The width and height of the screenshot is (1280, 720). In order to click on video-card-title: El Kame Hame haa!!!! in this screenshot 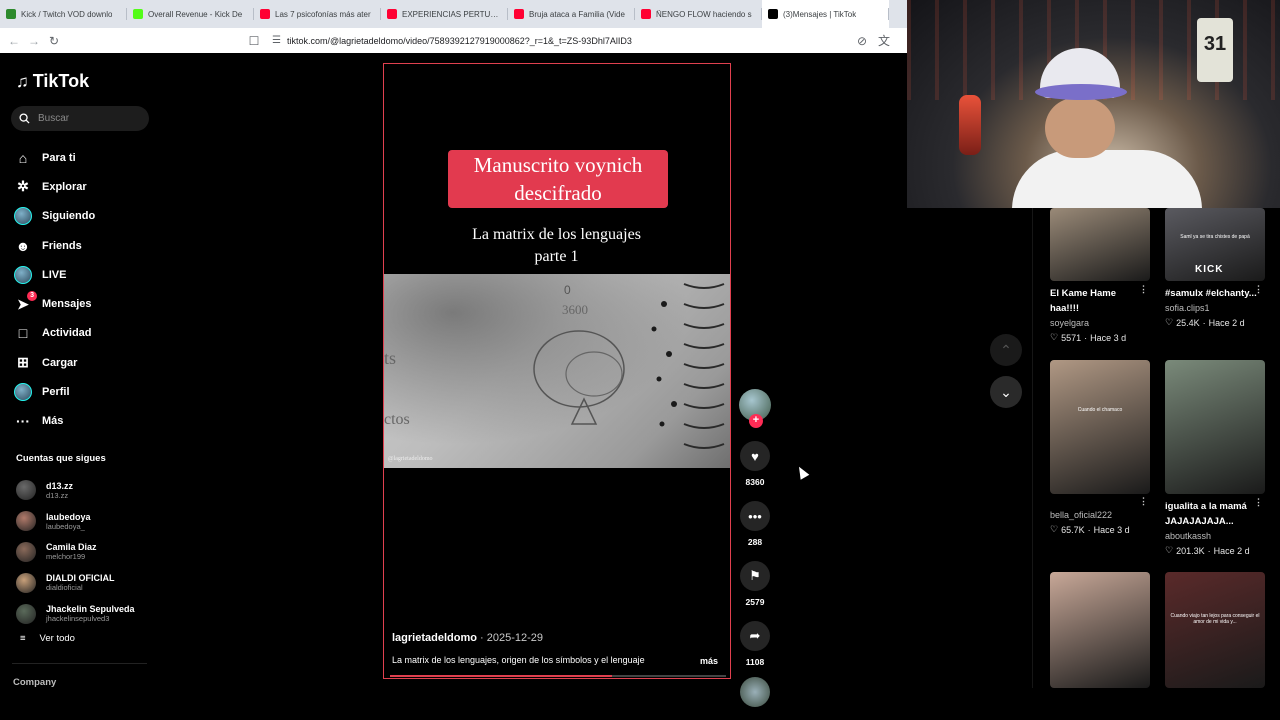, I will do `click(1096, 301)`.